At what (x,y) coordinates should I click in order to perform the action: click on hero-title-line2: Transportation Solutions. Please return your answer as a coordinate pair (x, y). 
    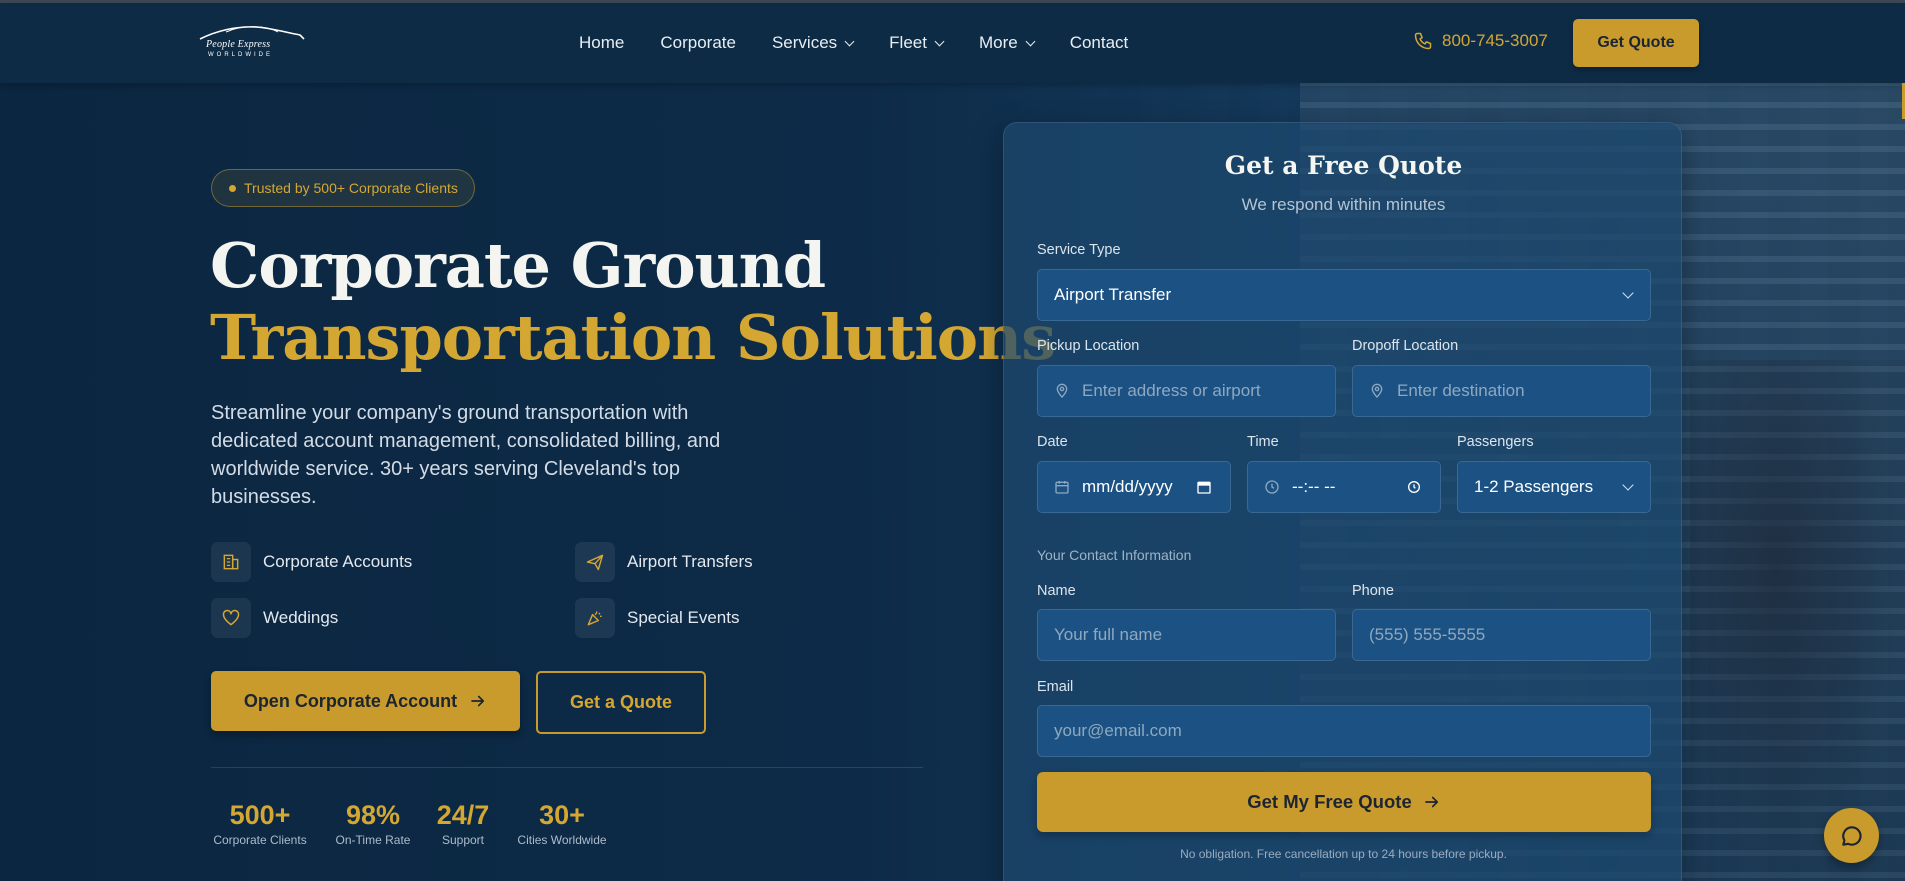
    Looking at the image, I should click on (633, 337).